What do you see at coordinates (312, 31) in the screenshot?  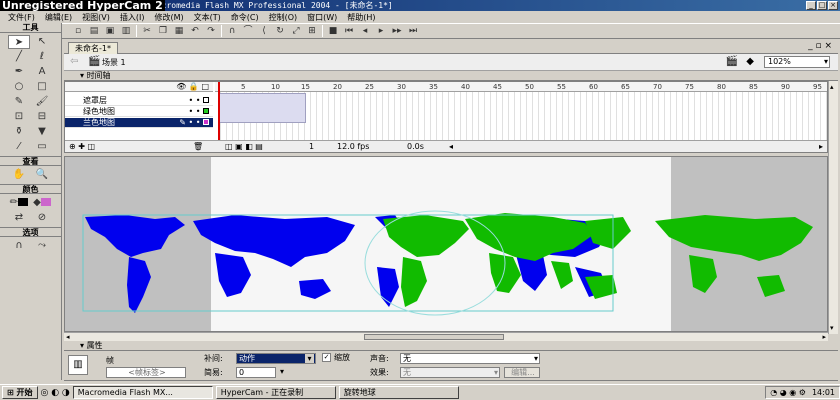 I see `align-icon: ⊞` at bounding box center [312, 31].